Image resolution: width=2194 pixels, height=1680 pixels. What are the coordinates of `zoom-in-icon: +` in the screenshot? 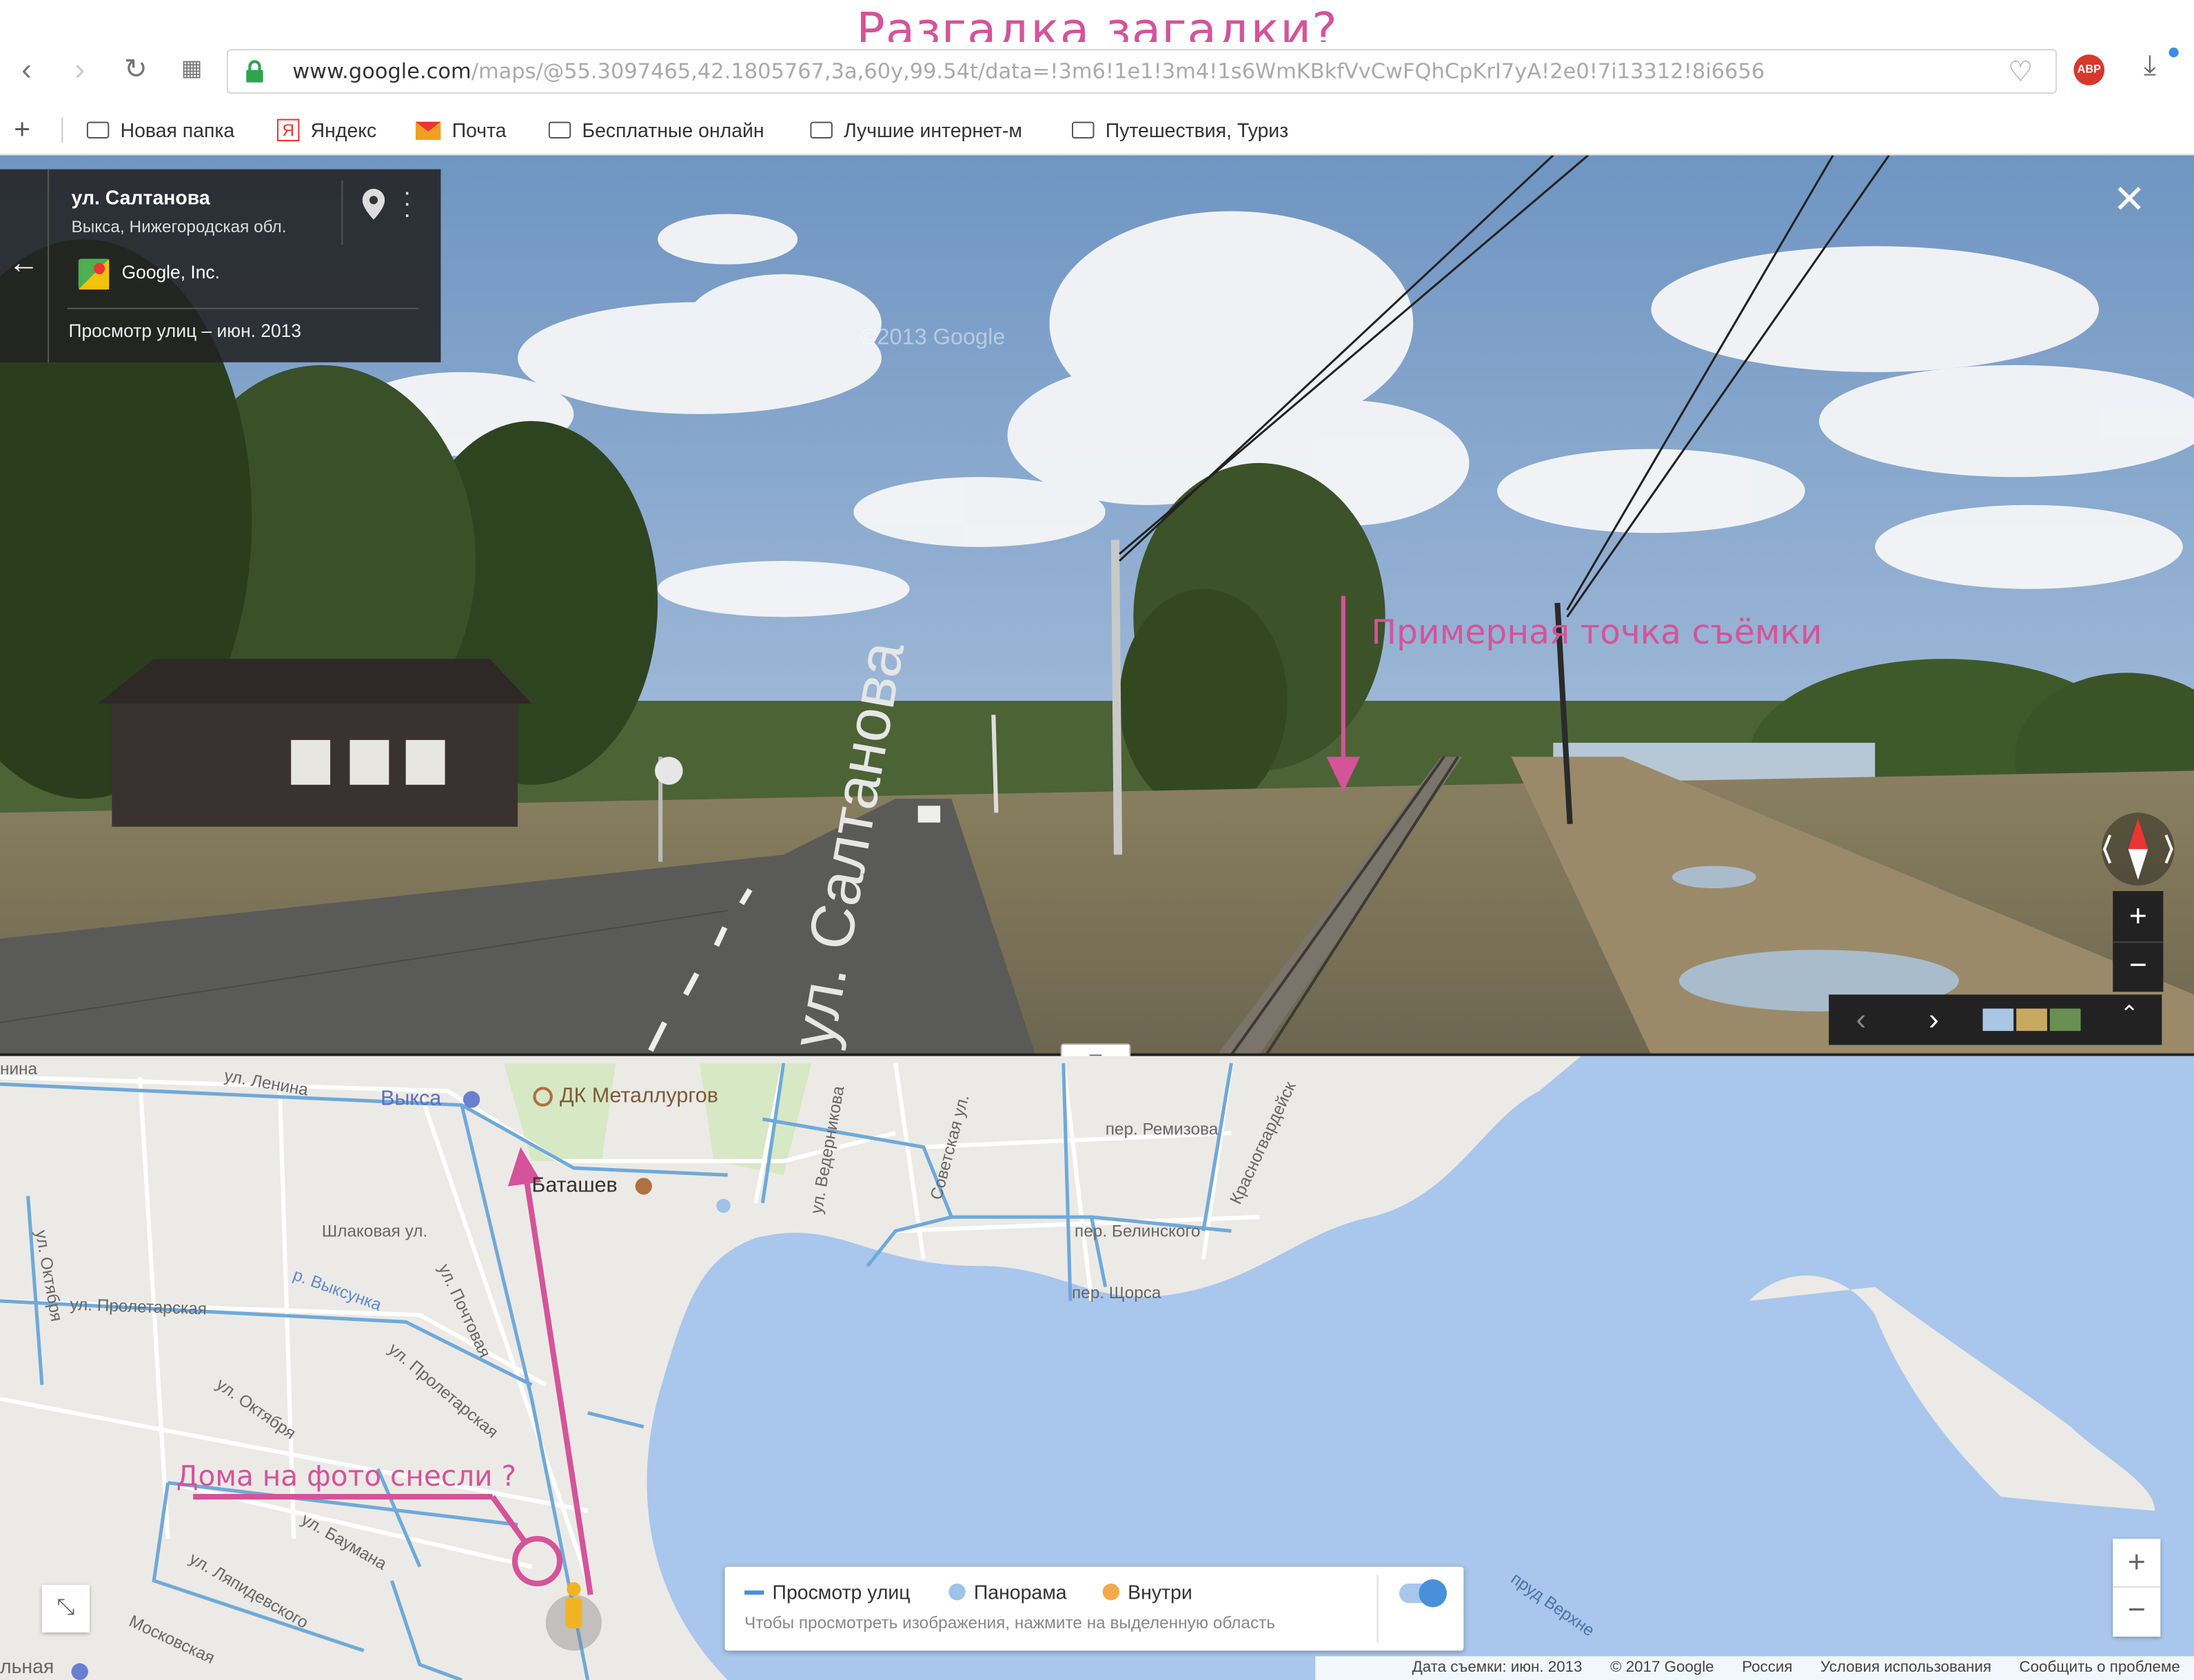 It's located at (2138, 916).